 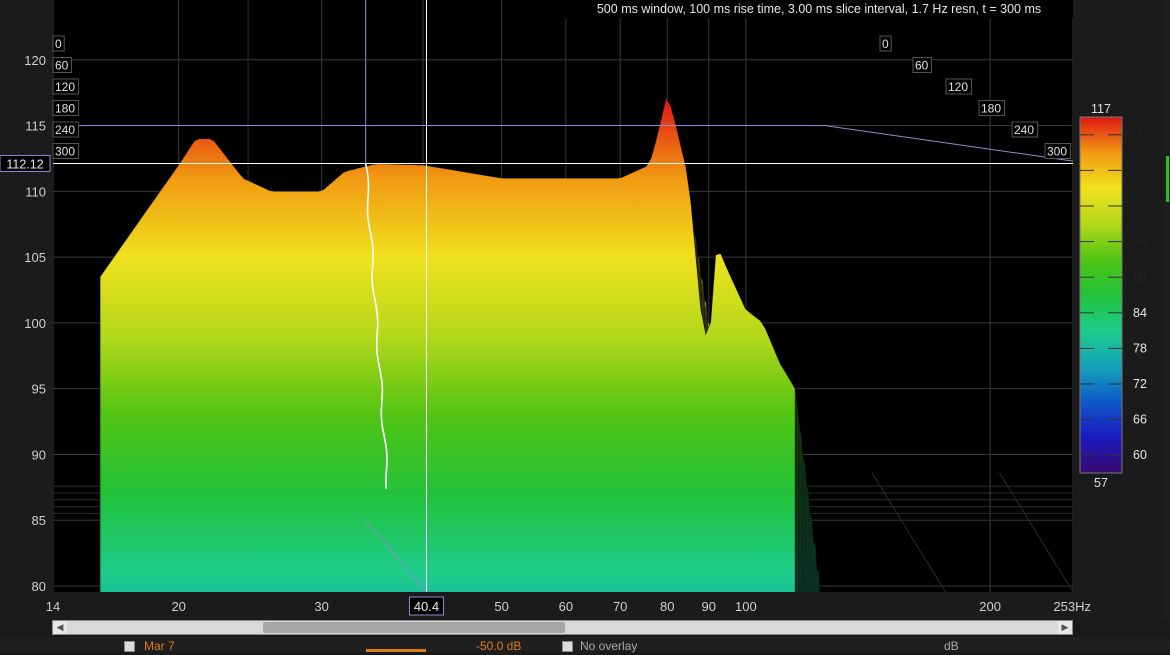 I want to click on time-tick-left: 0, so click(x=58, y=43).